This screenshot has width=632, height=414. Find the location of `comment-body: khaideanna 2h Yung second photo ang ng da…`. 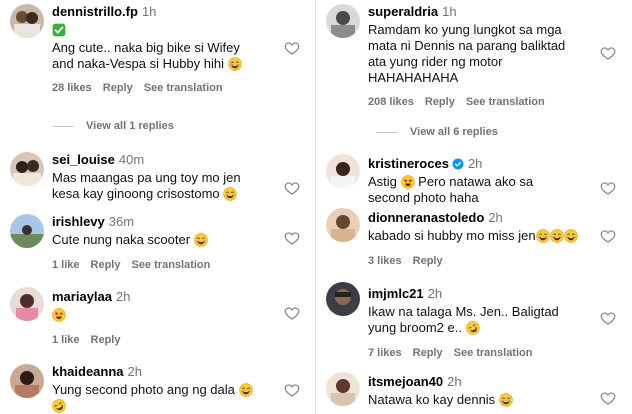

comment-body: khaideanna 2h Yung second photo ang ng da… is located at coordinates (167, 389).